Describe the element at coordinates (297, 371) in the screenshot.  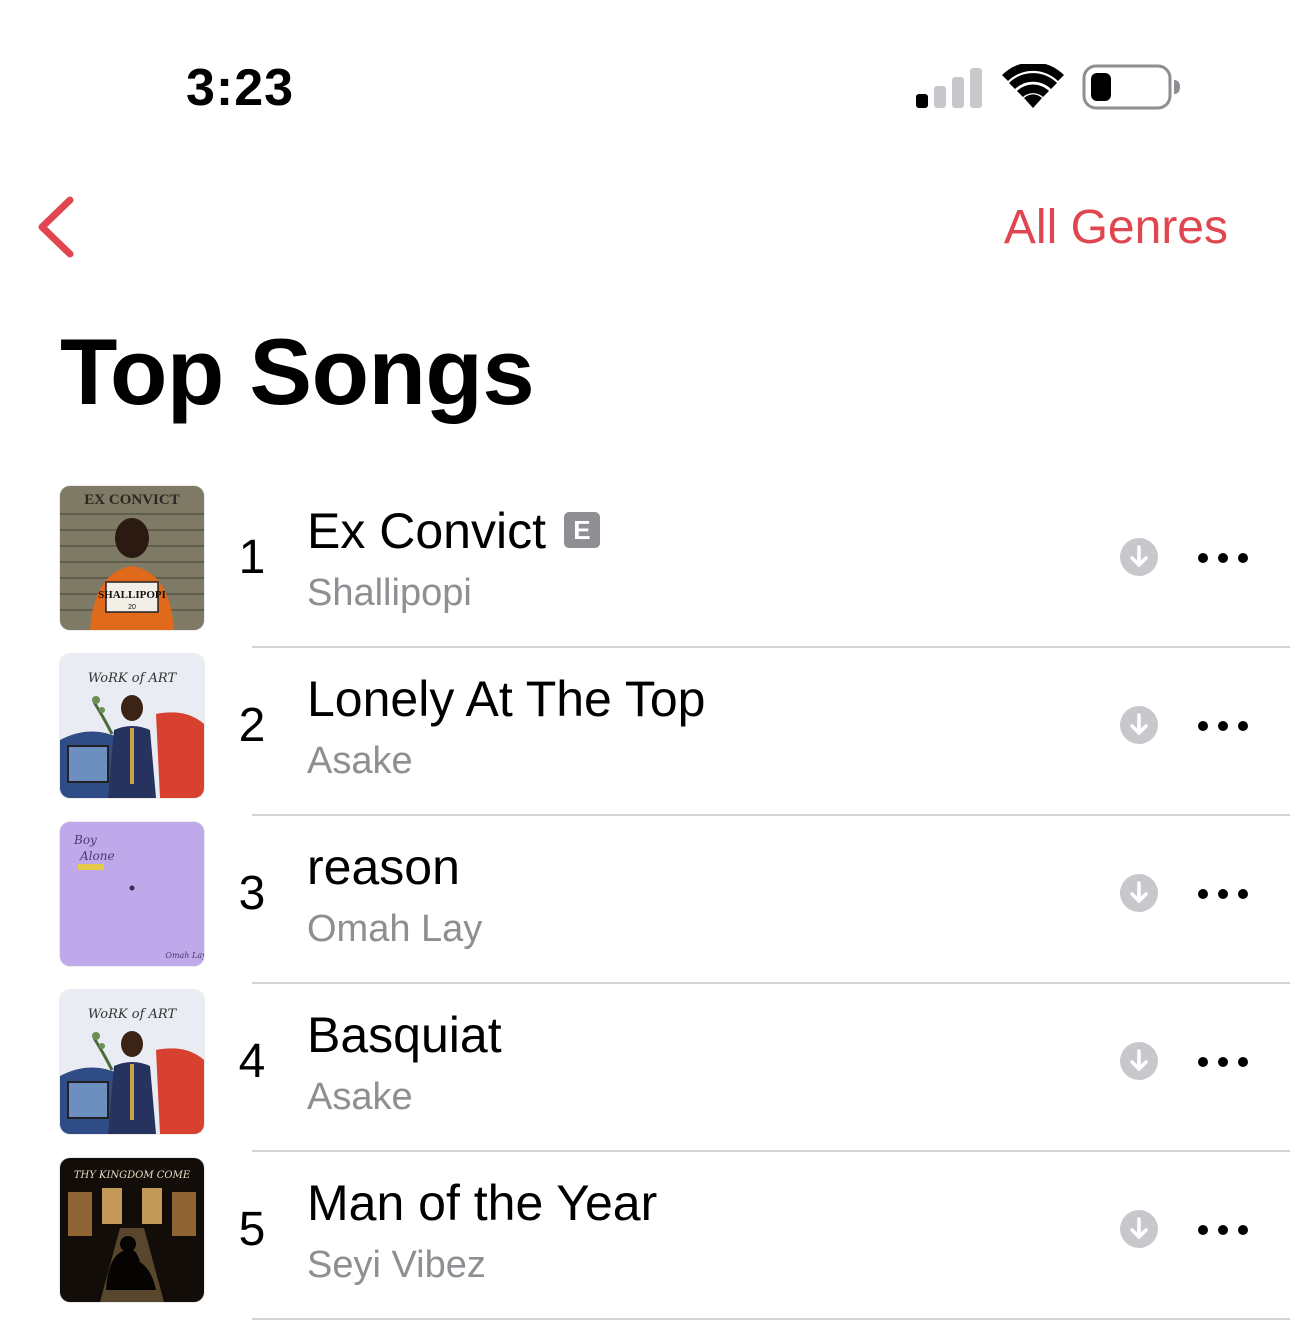
I see `page-title: Top Songs` at that location.